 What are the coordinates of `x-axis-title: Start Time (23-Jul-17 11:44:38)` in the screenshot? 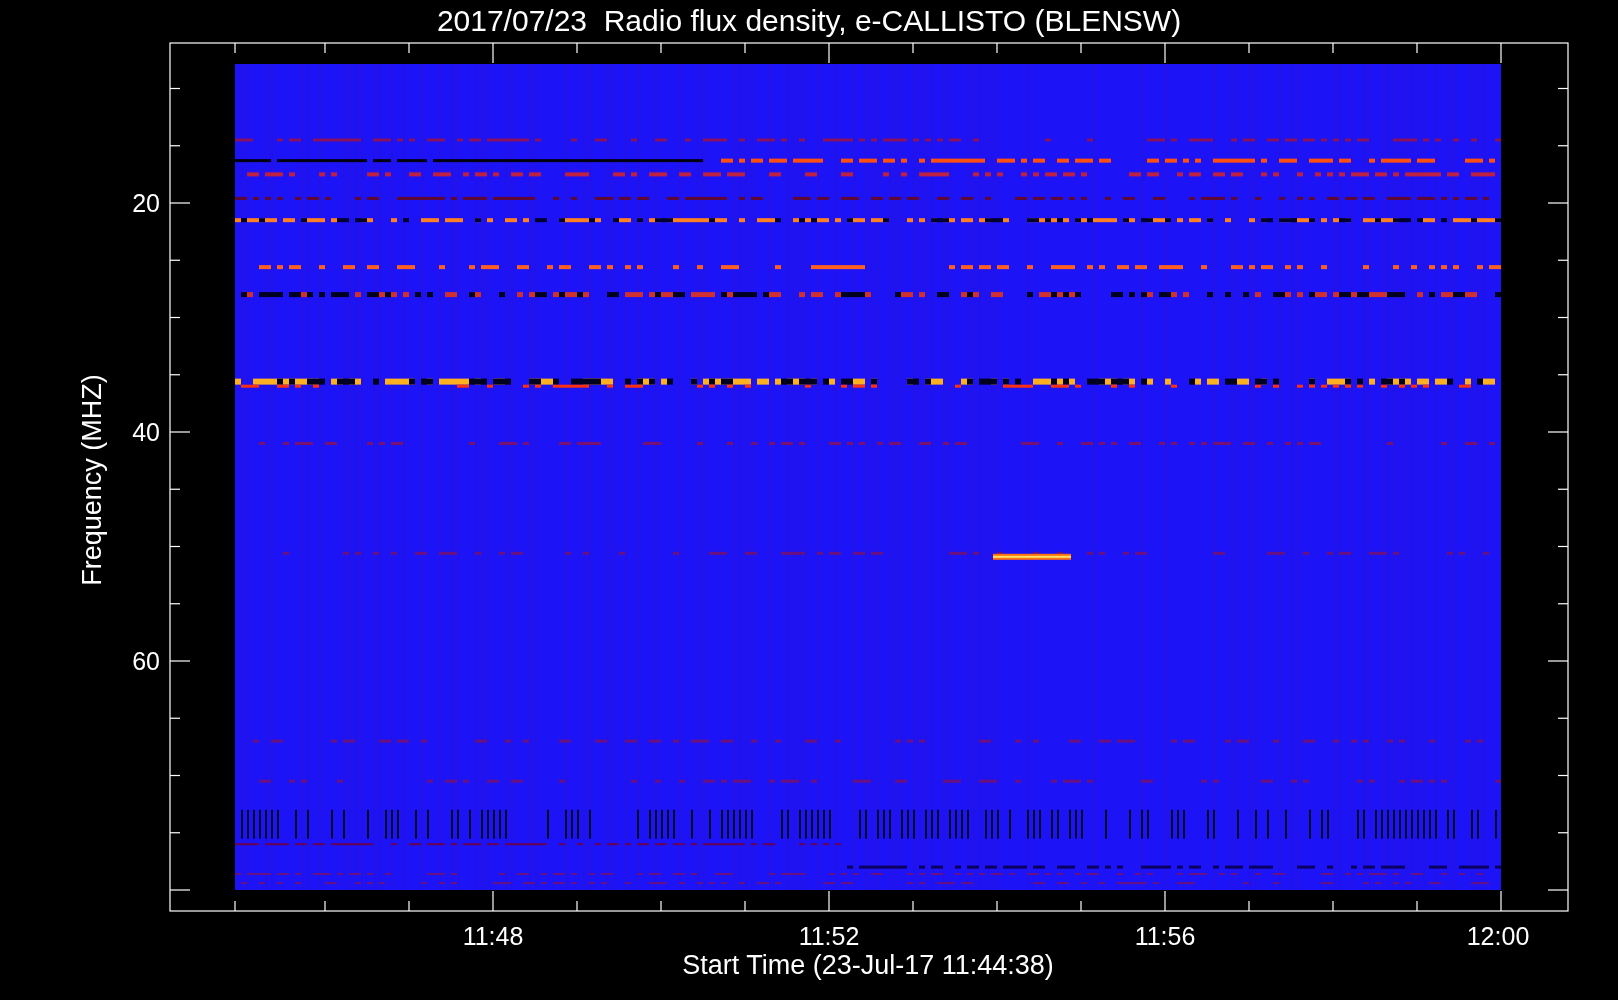 It's located at (868, 965).